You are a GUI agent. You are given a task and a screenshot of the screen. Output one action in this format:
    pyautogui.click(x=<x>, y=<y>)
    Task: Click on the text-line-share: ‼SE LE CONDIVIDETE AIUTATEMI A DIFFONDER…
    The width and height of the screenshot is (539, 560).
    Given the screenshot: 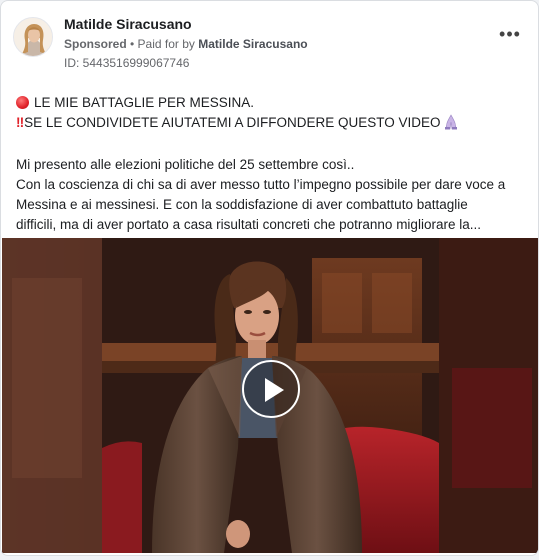 What is the action you would take?
    pyautogui.click(x=272, y=124)
    